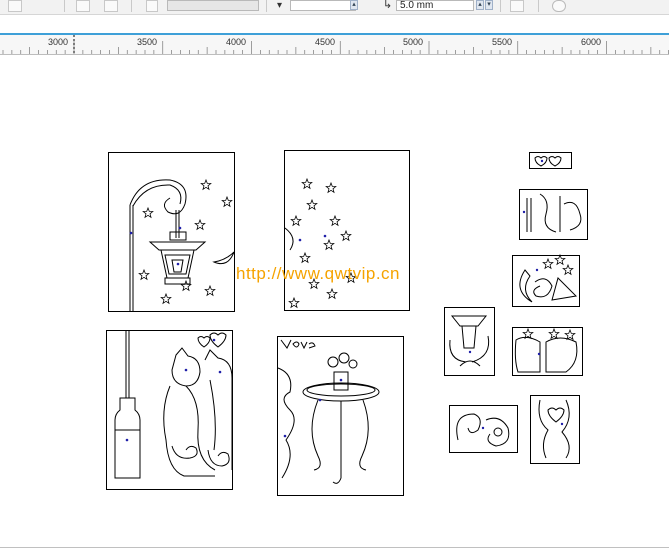  I want to click on artwork-small-moon, so click(546, 280).